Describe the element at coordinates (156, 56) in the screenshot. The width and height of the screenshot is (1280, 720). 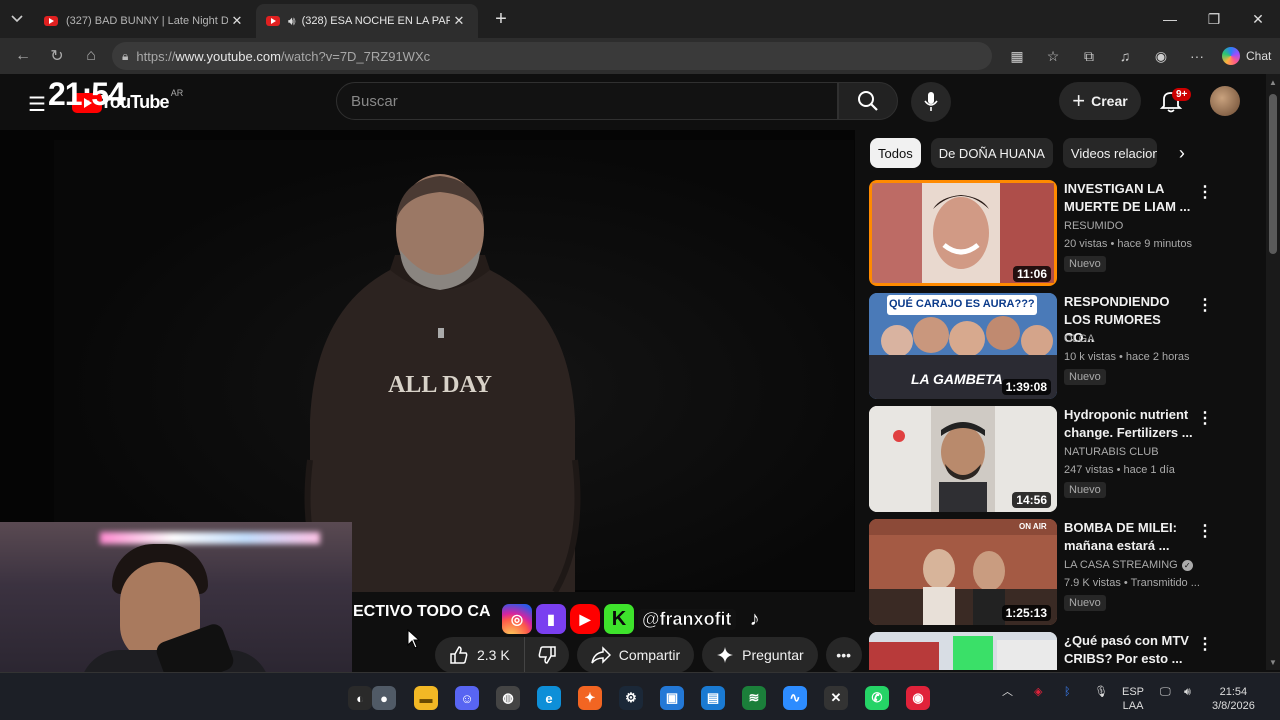
I see `url-prefix: https://` at that location.